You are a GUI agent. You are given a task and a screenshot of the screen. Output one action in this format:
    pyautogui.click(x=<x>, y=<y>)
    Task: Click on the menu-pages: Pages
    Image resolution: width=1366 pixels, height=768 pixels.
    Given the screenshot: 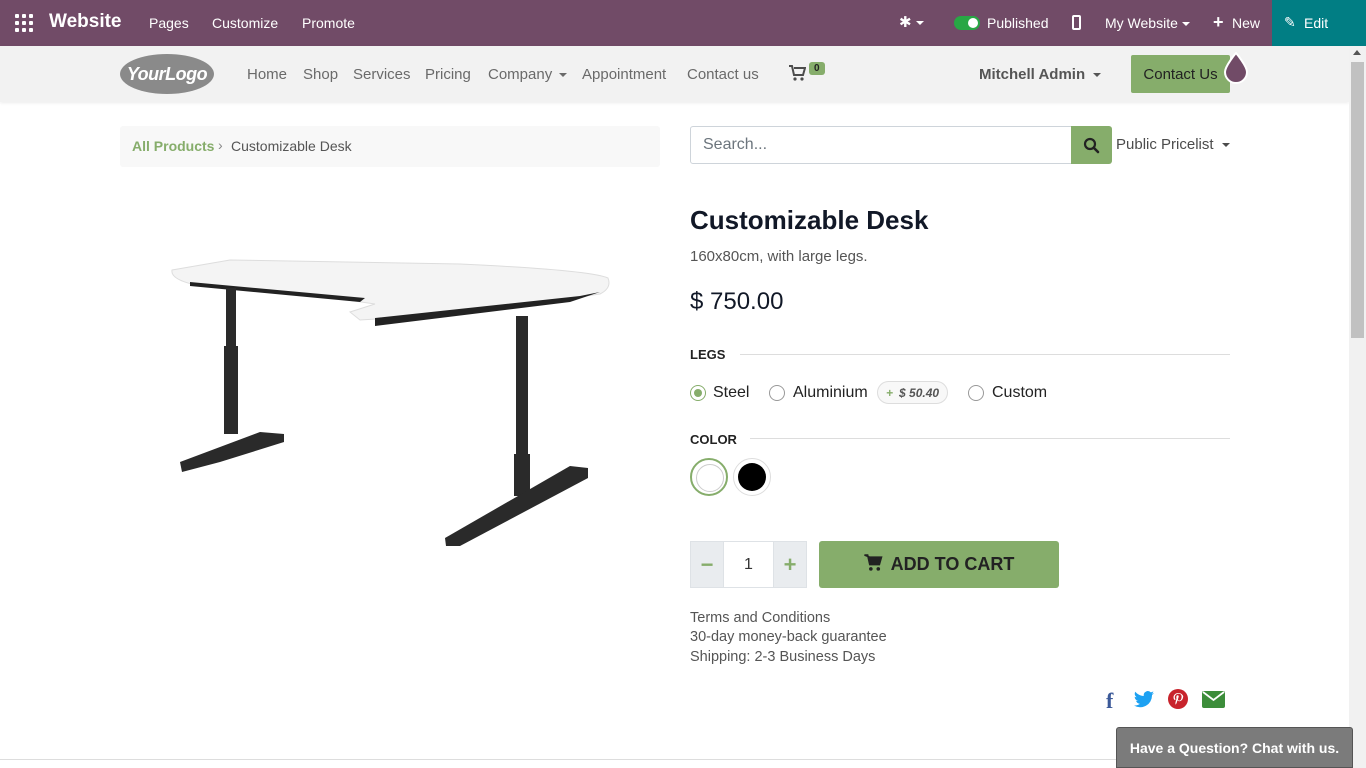 What is the action you would take?
    pyautogui.click(x=169, y=23)
    